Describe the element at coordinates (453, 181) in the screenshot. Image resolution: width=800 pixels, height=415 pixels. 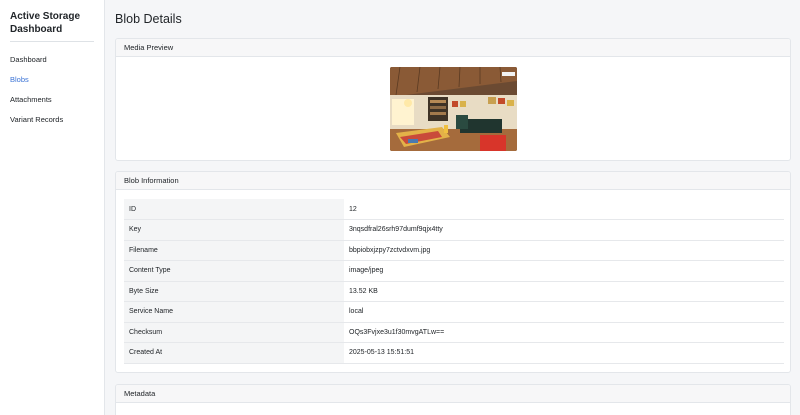
I see `blob-information-header: Blob Information` at that location.